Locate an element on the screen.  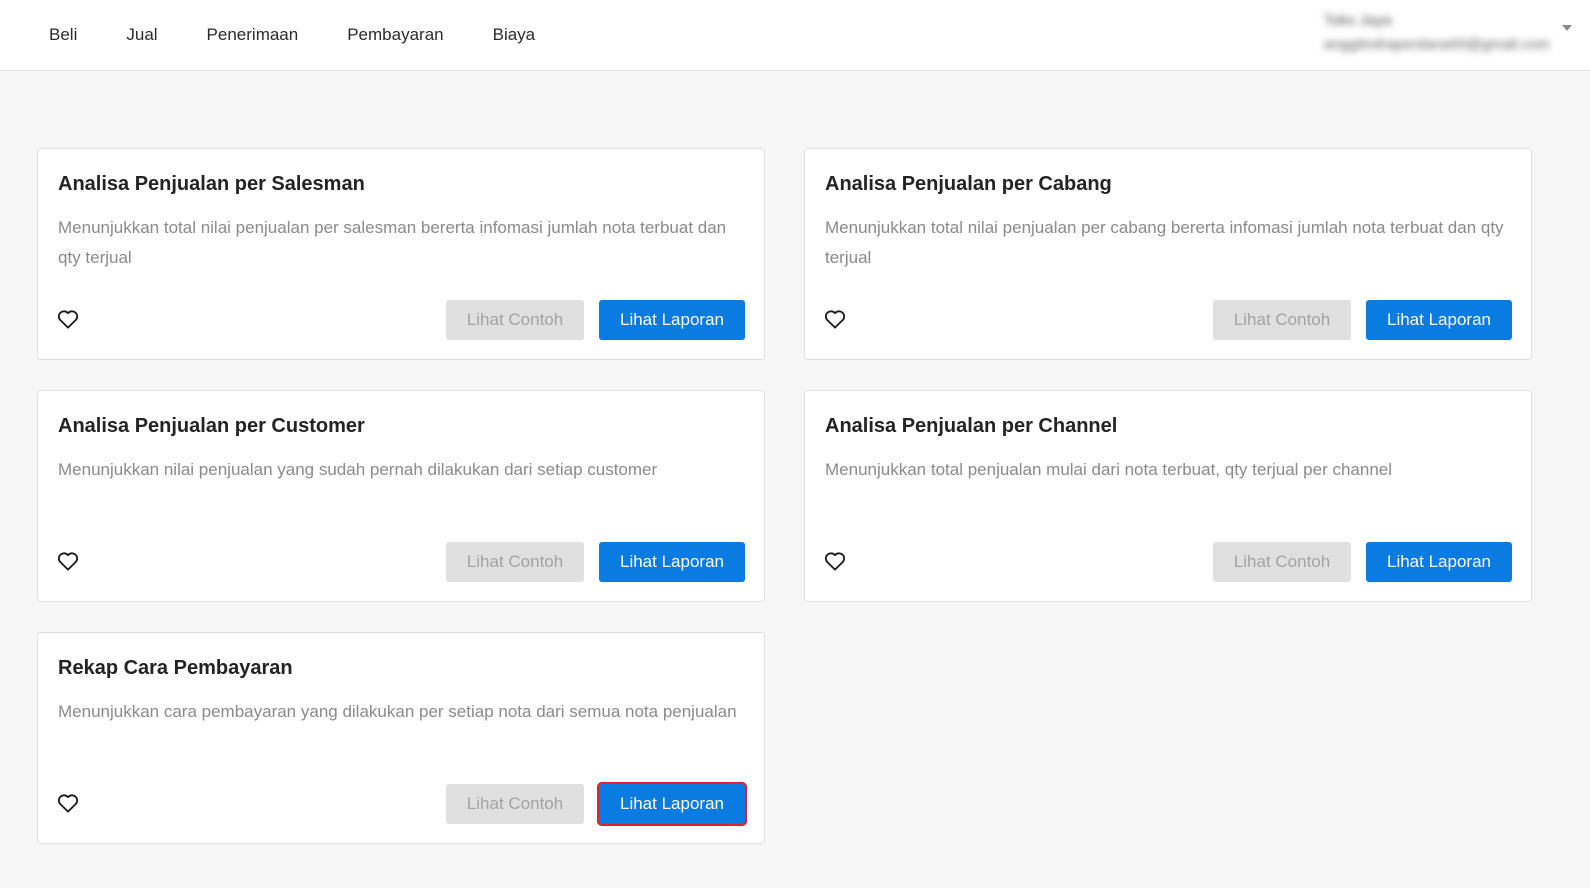
card-title: Analisa Penjualan per Cabang is located at coordinates (968, 184).